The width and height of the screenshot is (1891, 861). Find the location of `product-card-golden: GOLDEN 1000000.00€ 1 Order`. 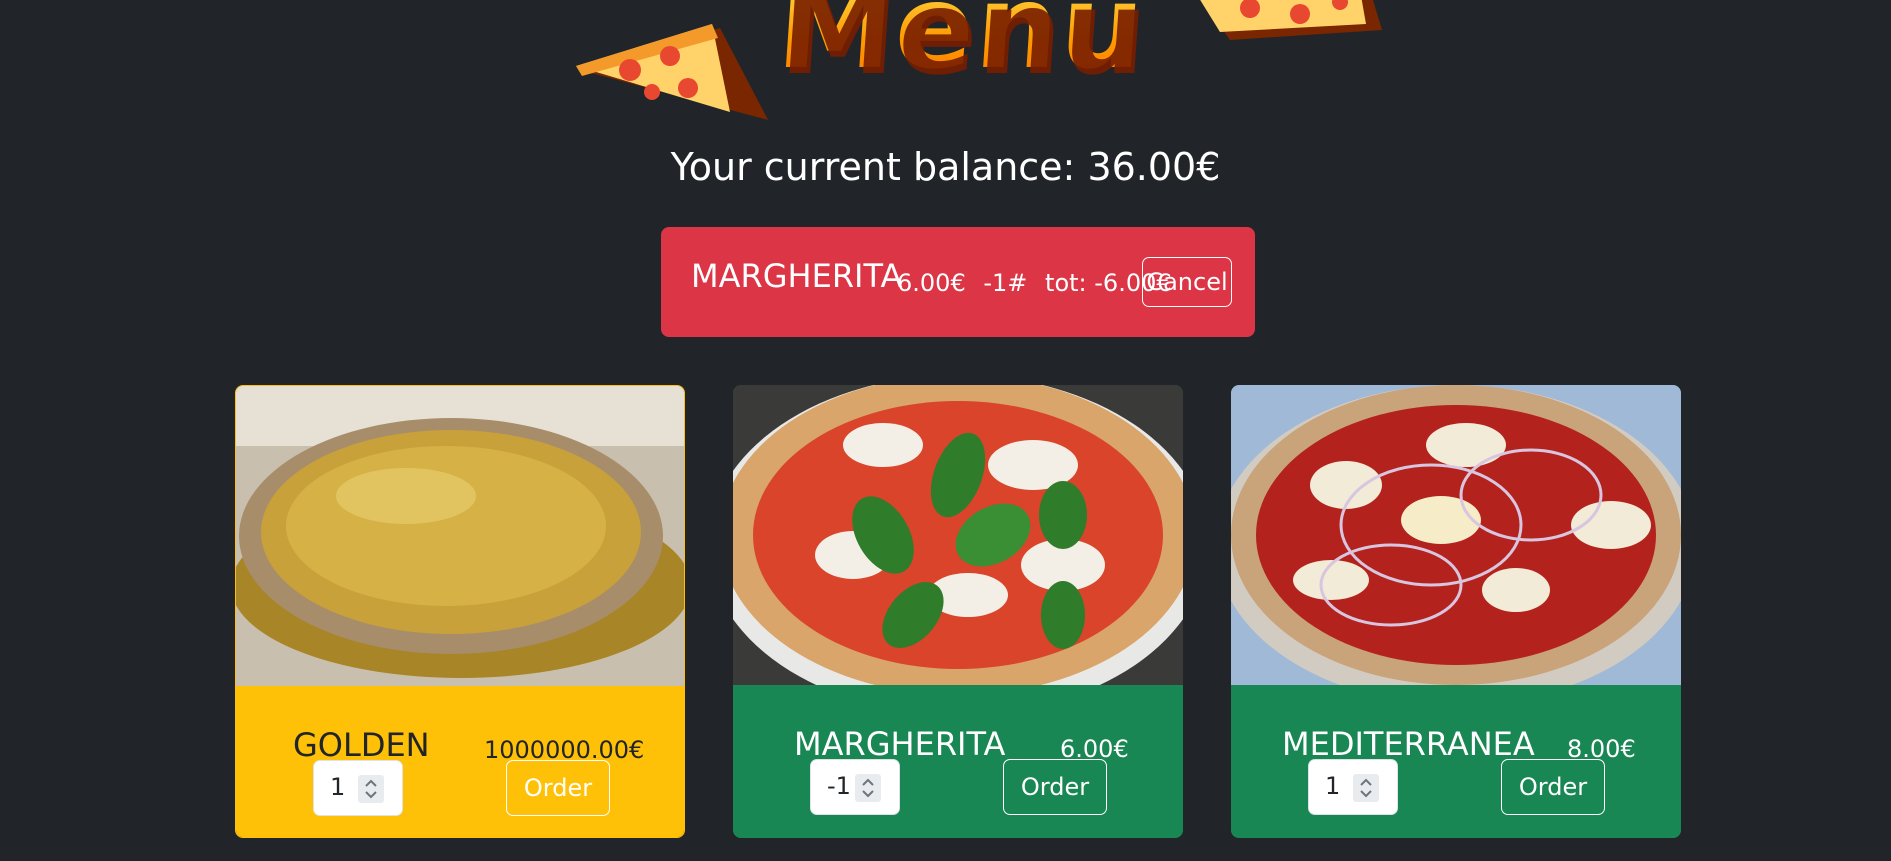

product-card-golden: GOLDEN 1000000.00€ 1 Order is located at coordinates (460, 611).